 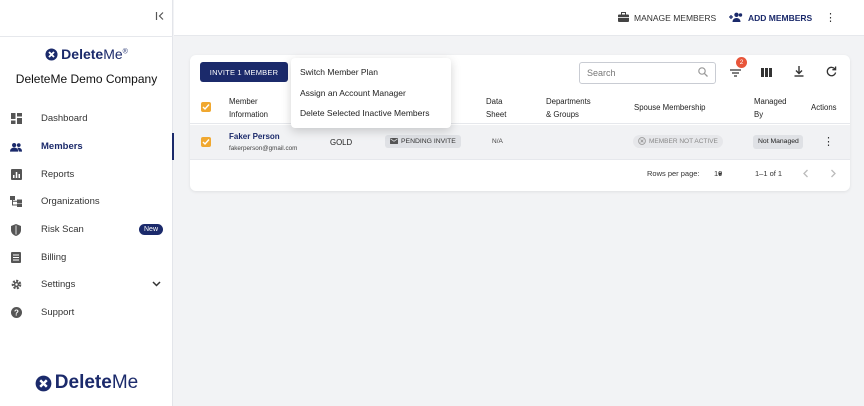 What do you see at coordinates (830, 17) in the screenshot?
I see `more-options-icon: ⋮` at bounding box center [830, 17].